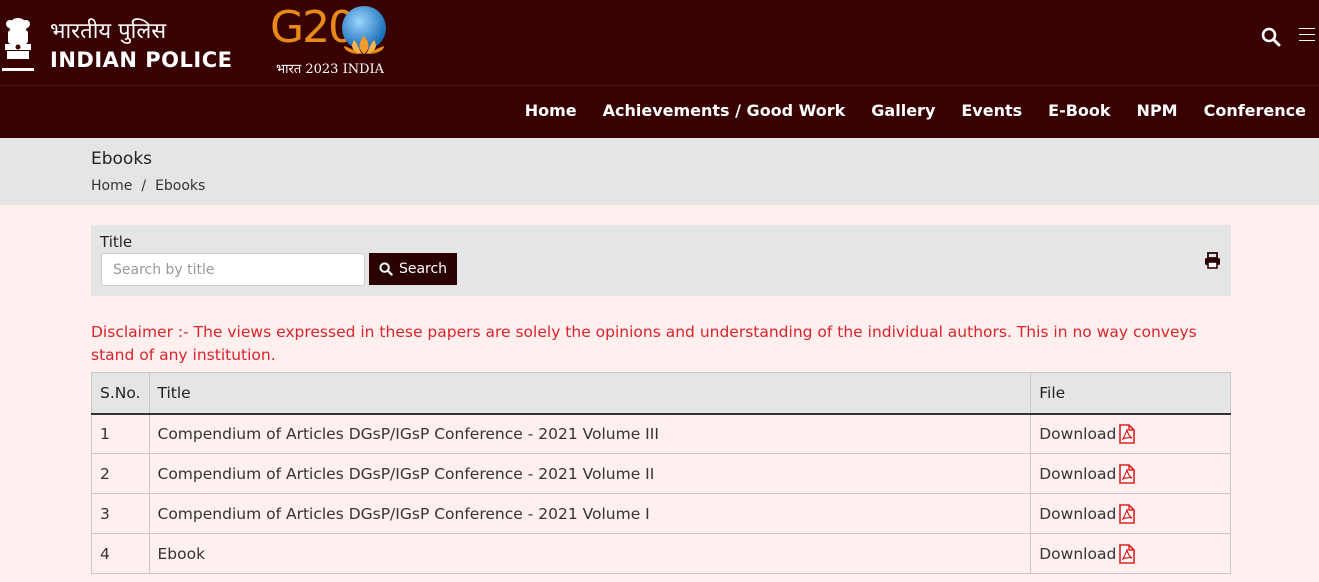 The image size is (1319, 582). I want to click on row-sno: 4, so click(120, 553).